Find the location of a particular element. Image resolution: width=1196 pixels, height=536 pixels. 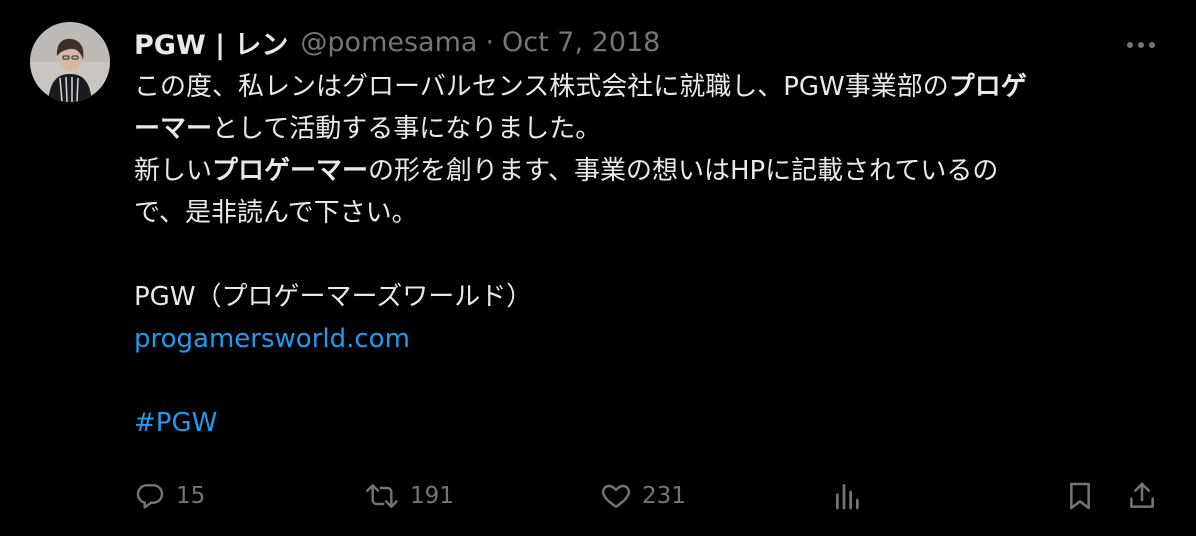

views-icon is located at coordinates (848, 496).